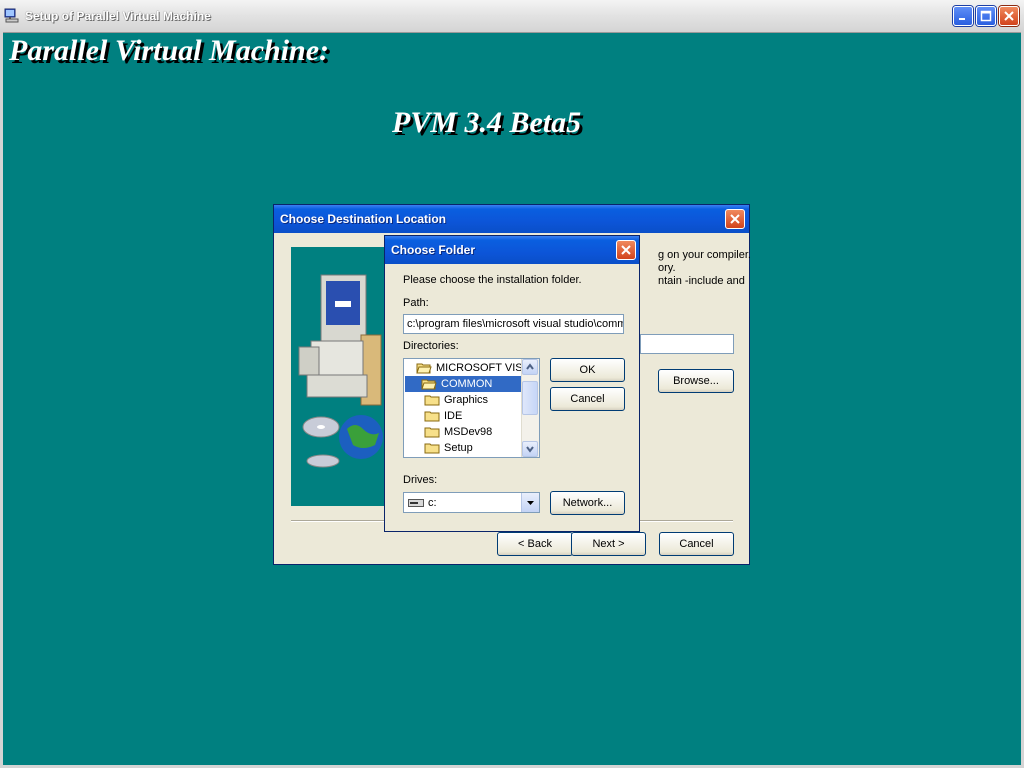 The height and width of the screenshot is (768, 1024). What do you see at coordinates (11, 15) in the screenshot?
I see `setup-app-icon` at bounding box center [11, 15].